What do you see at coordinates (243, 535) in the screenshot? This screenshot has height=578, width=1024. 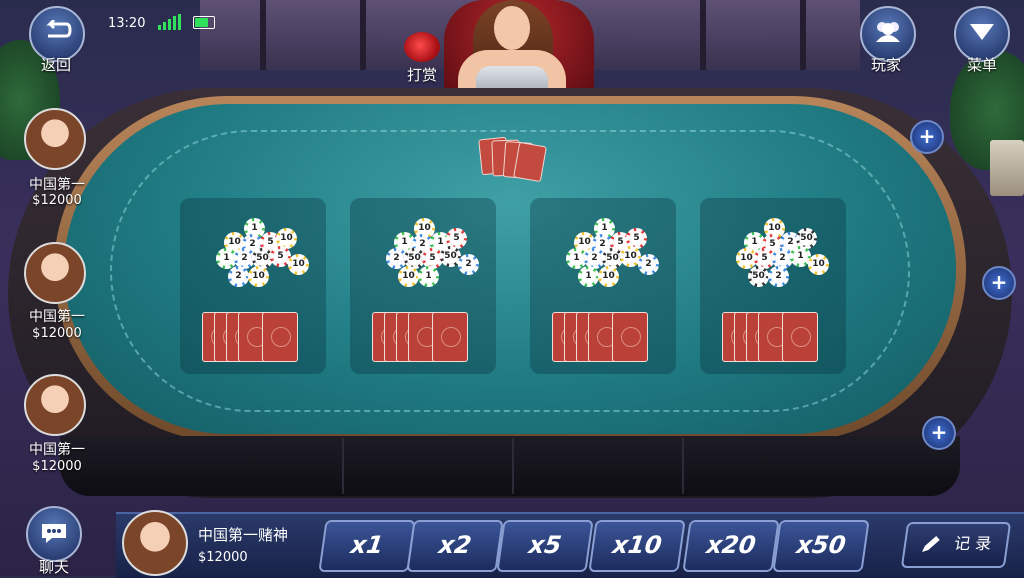 I see `self-name: 中国第一赌神` at bounding box center [243, 535].